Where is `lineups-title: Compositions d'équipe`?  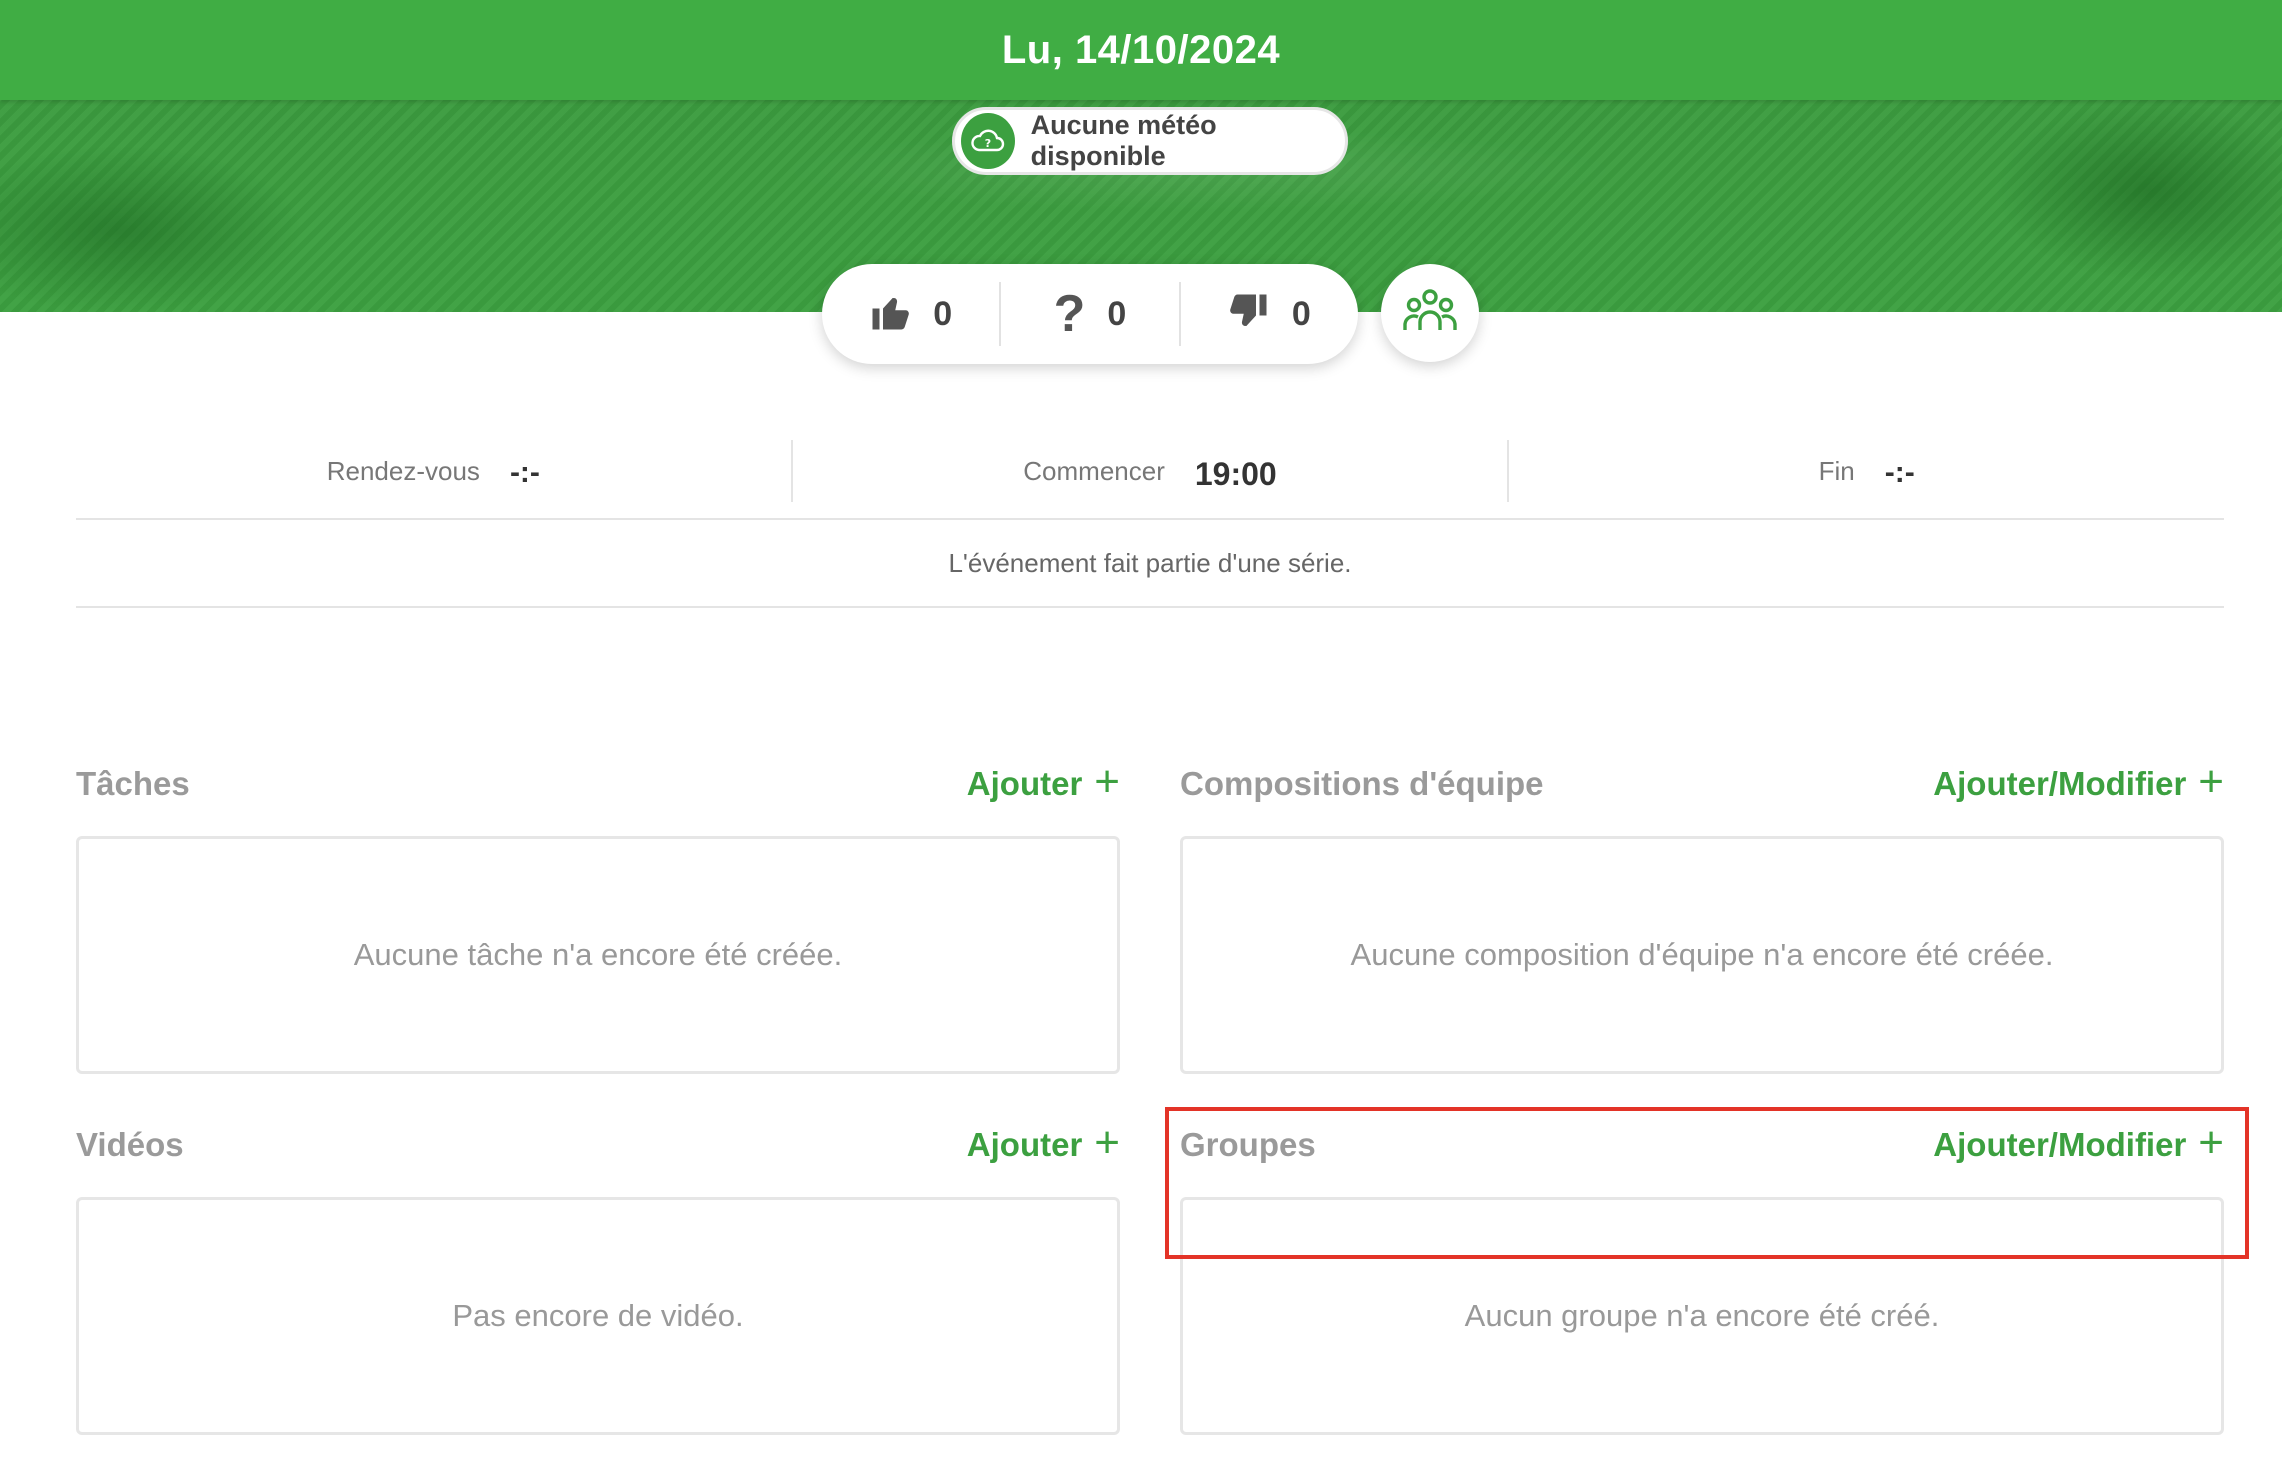
lineups-title: Compositions d'équipe is located at coordinates (1362, 783).